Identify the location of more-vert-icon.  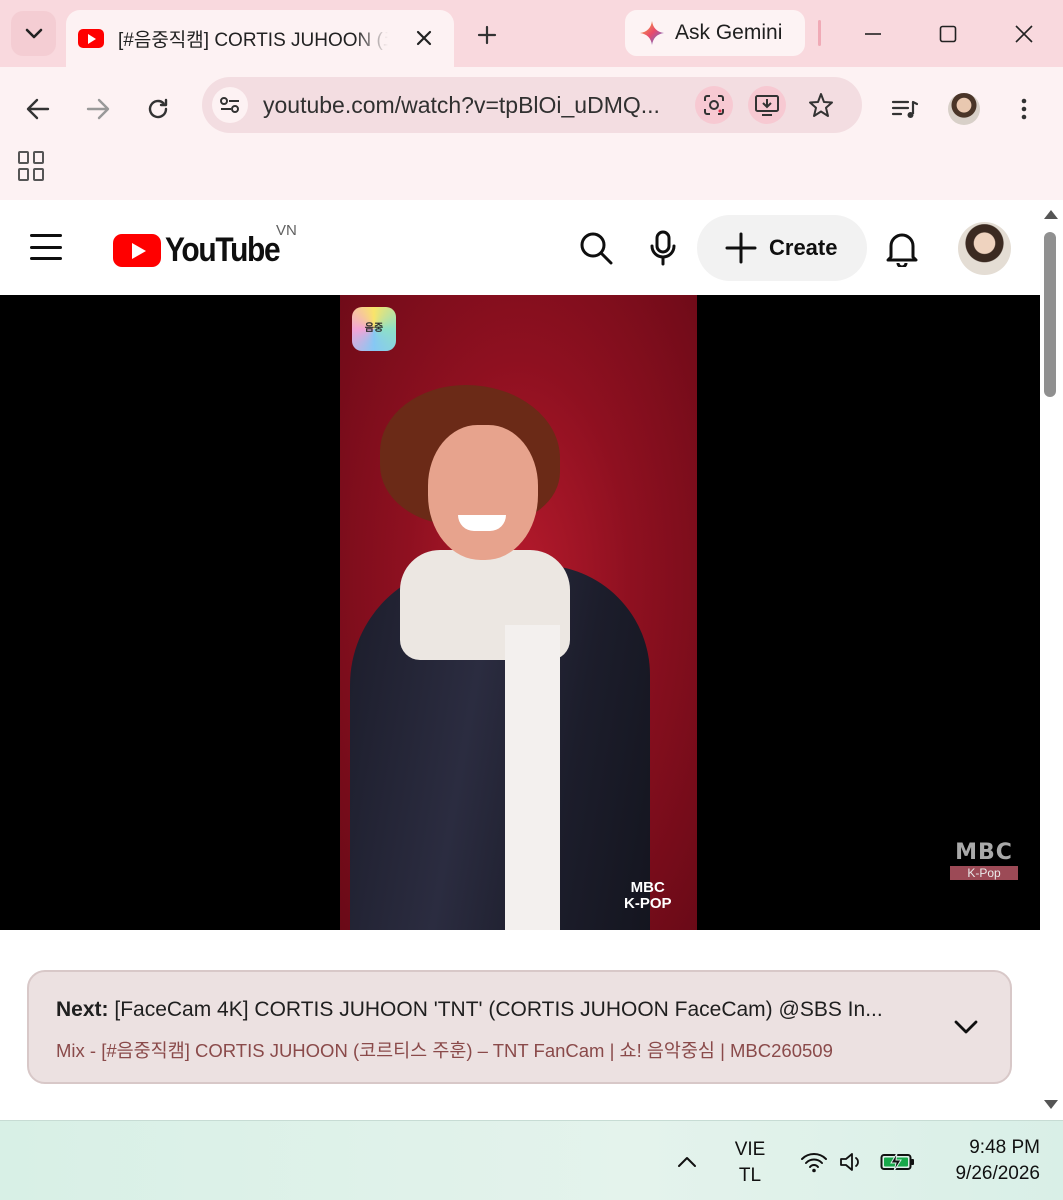
(1024, 109).